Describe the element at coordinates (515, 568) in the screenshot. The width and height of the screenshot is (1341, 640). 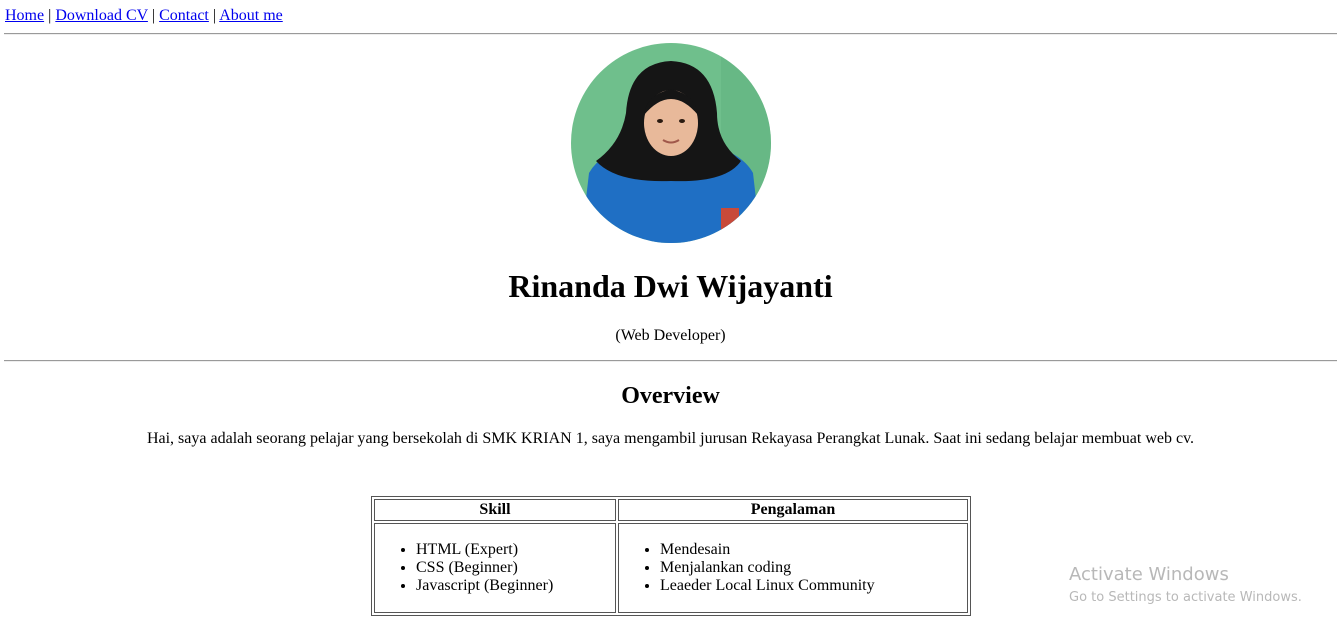
I see `list-item: CSS (Beginner)` at that location.